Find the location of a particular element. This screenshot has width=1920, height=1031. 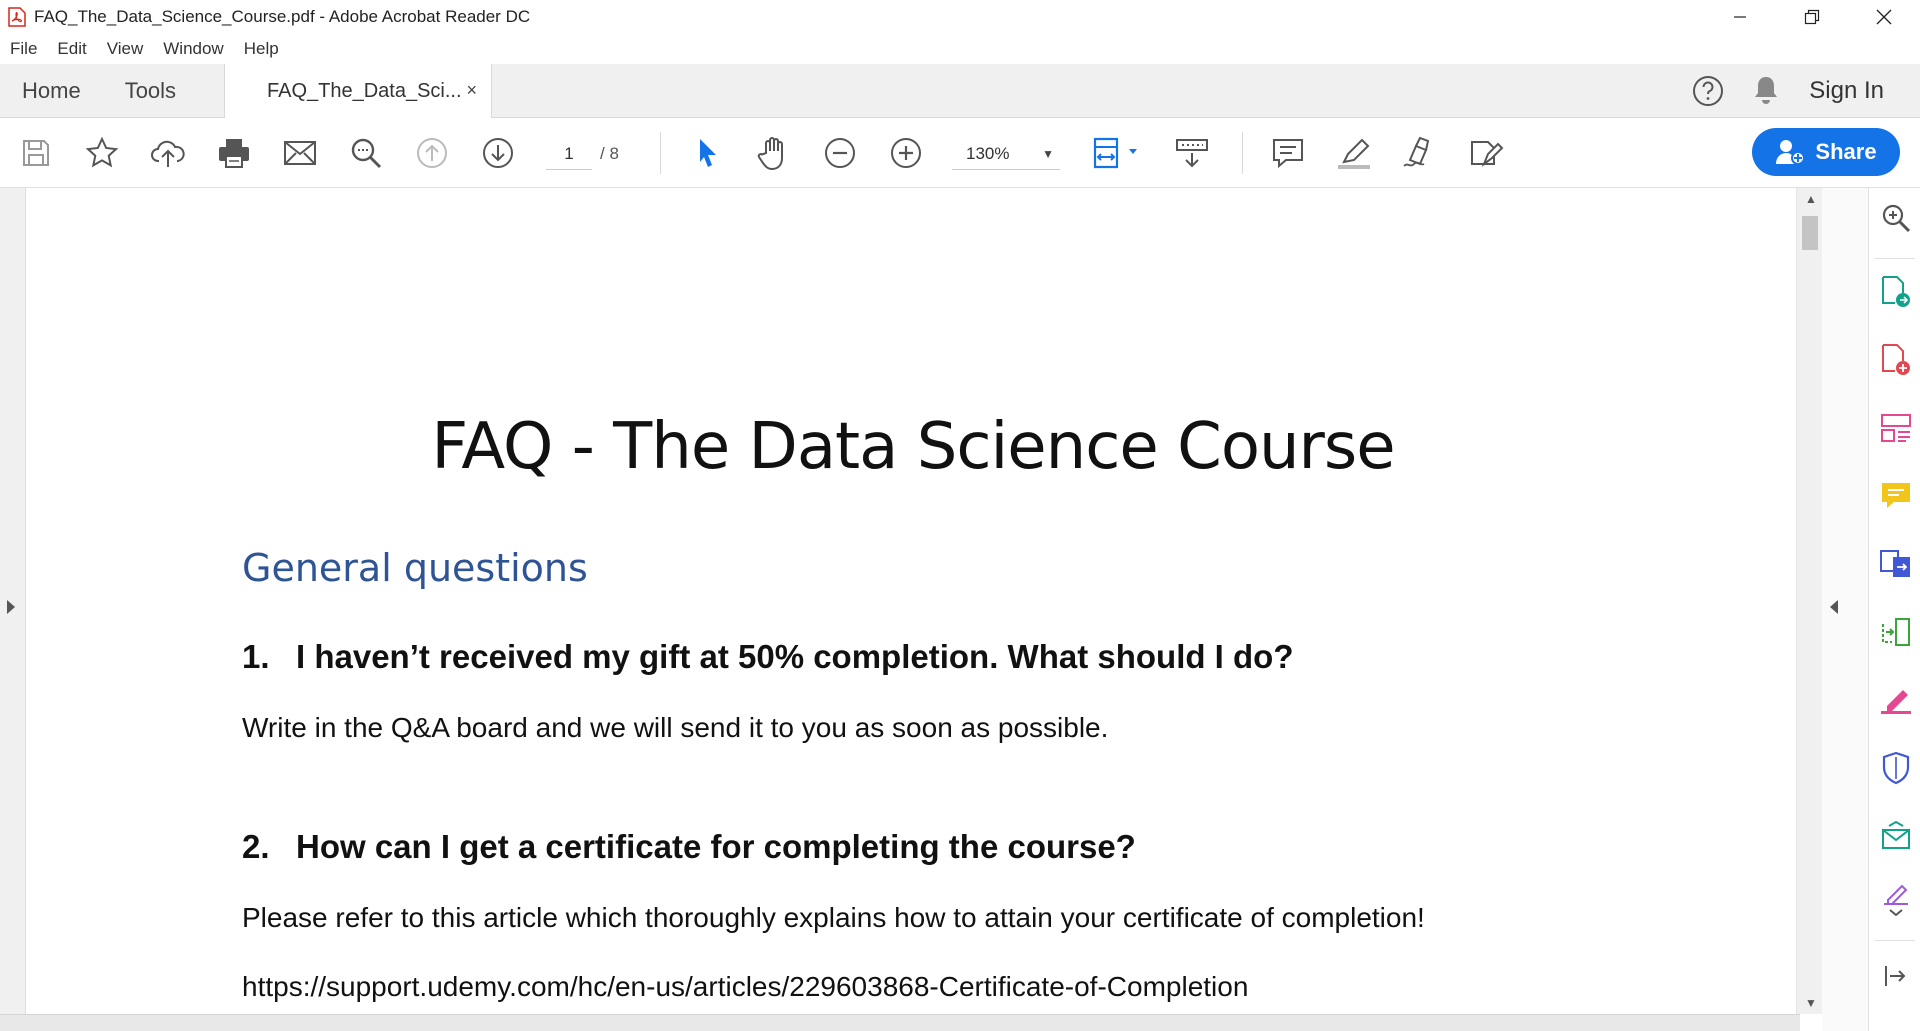

close-window-button is located at coordinates (1884, 17).